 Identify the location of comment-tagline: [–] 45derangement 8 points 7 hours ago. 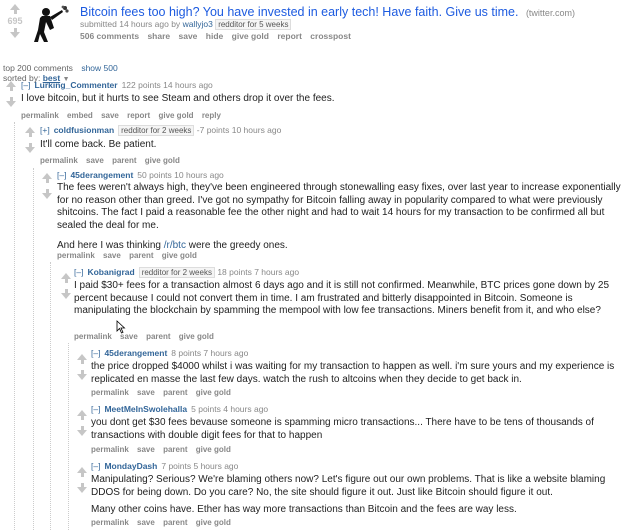
(169, 353).